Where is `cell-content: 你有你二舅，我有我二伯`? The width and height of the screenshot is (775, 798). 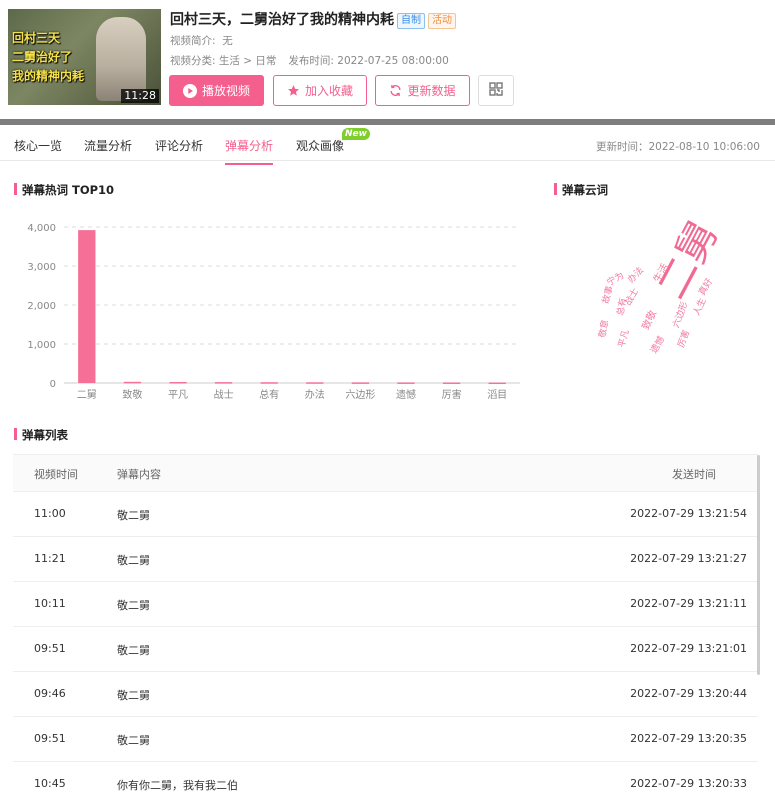 cell-content: 你有你二舅，我有我二伯 is located at coordinates (177, 785).